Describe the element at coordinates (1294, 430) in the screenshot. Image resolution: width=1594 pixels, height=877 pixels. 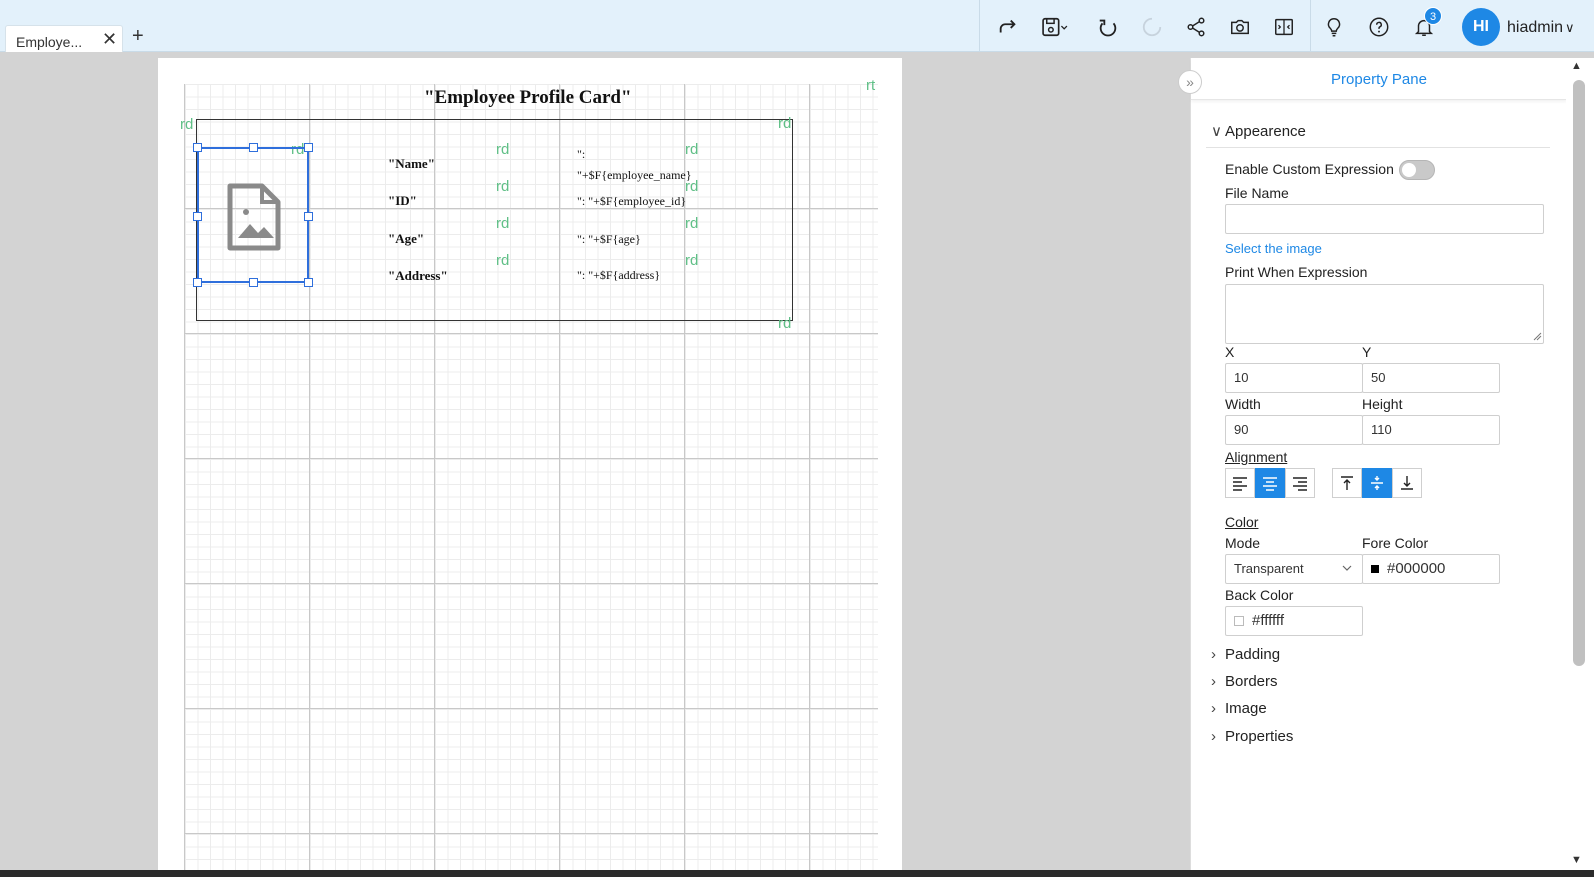
I see `width-field: 90` at that location.